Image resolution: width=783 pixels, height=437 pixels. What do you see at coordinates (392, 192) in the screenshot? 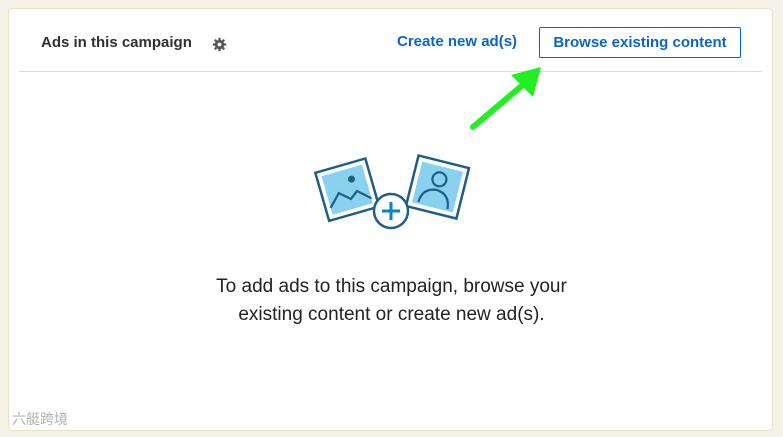
I see `image-plus-profile-icon` at bounding box center [392, 192].